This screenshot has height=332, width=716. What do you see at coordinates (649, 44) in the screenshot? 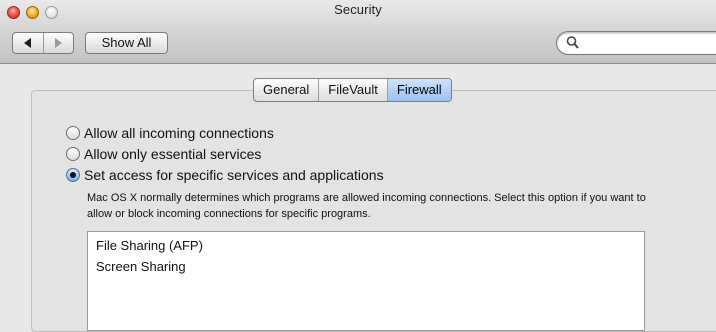
I see `search-input` at bounding box center [649, 44].